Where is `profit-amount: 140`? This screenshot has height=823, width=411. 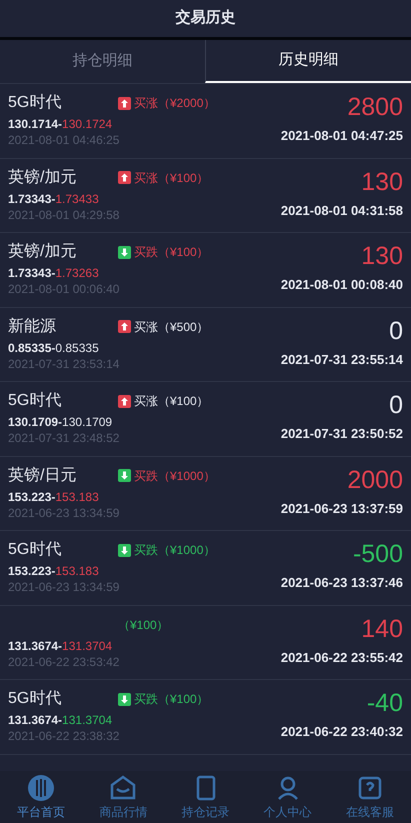
profit-amount: 140 is located at coordinates (382, 629).